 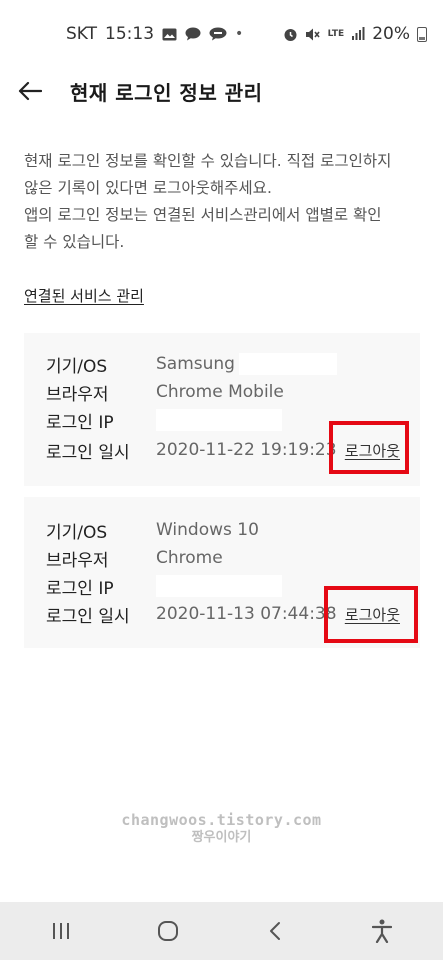 I want to click on status-right: LTE 20%, so click(x=355, y=34).